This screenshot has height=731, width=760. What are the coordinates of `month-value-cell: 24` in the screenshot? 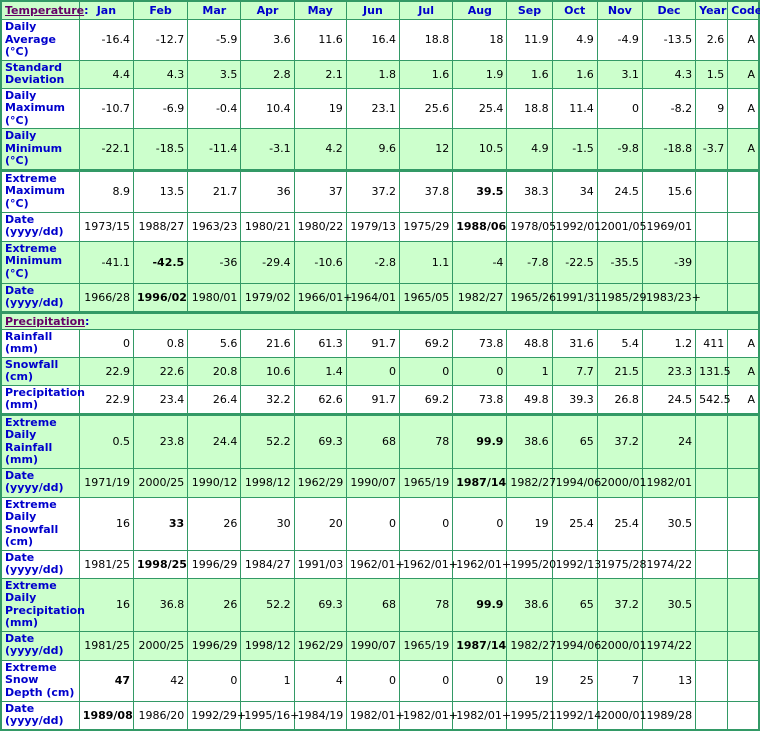 It's located at (669, 440).